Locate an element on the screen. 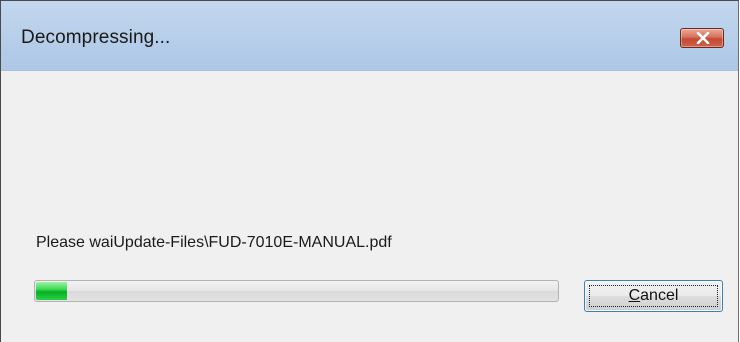  close-icon is located at coordinates (703, 38).